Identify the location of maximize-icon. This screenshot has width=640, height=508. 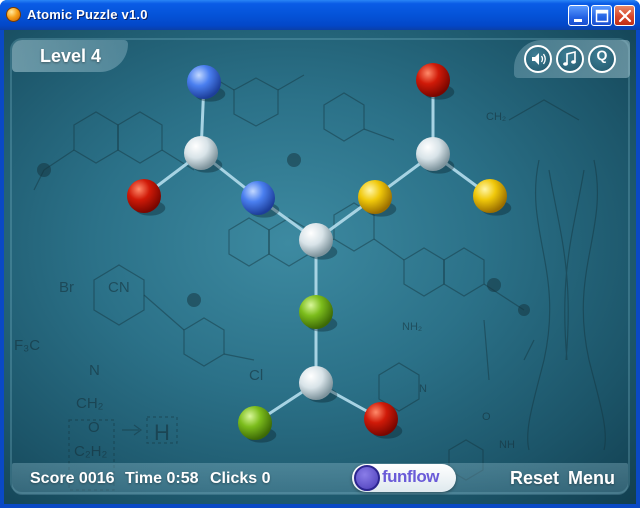
(602, 16).